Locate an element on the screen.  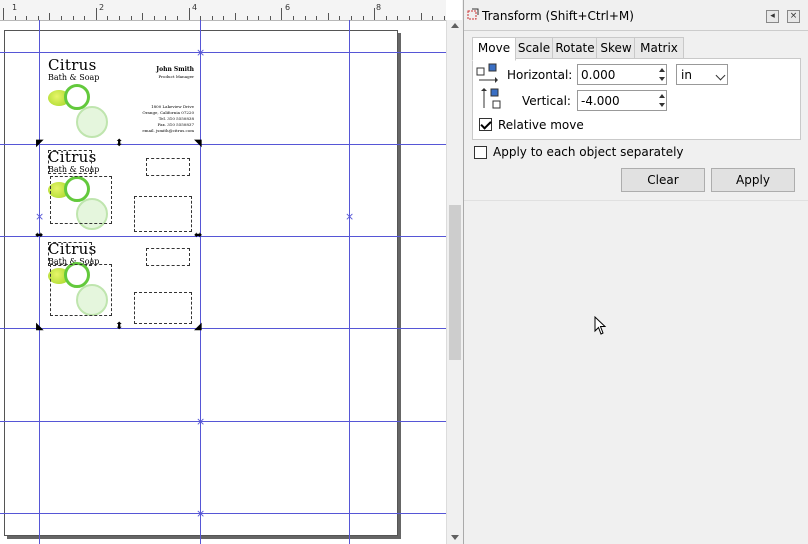
apply-button: Apply is located at coordinates (753, 180).